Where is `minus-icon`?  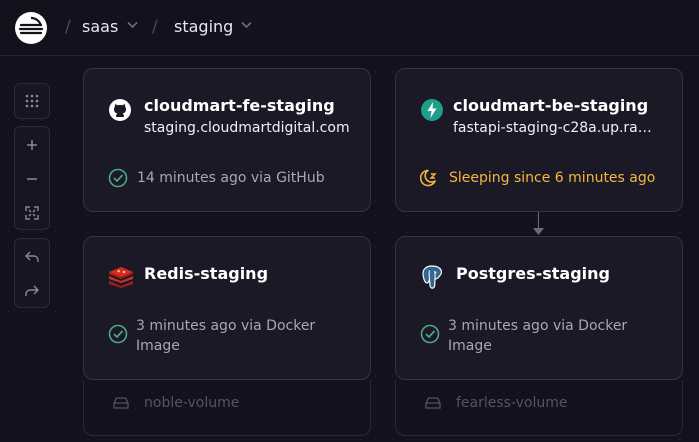
minus-icon is located at coordinates (32, 179).